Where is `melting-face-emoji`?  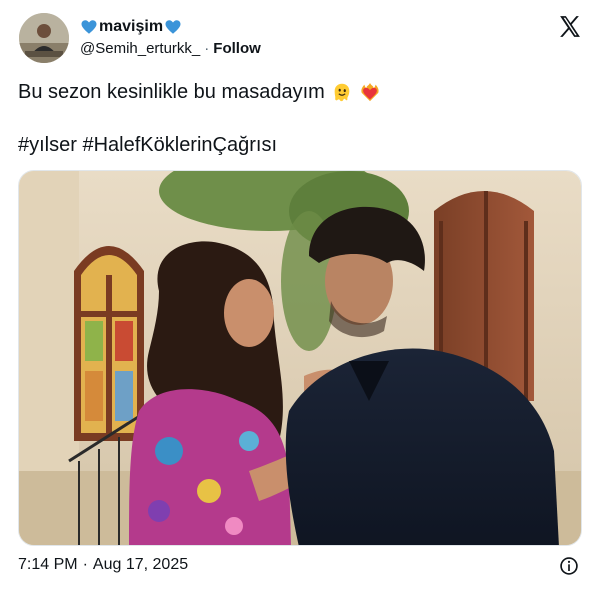 melting-face-emoji is located at coordinates (342, 92).